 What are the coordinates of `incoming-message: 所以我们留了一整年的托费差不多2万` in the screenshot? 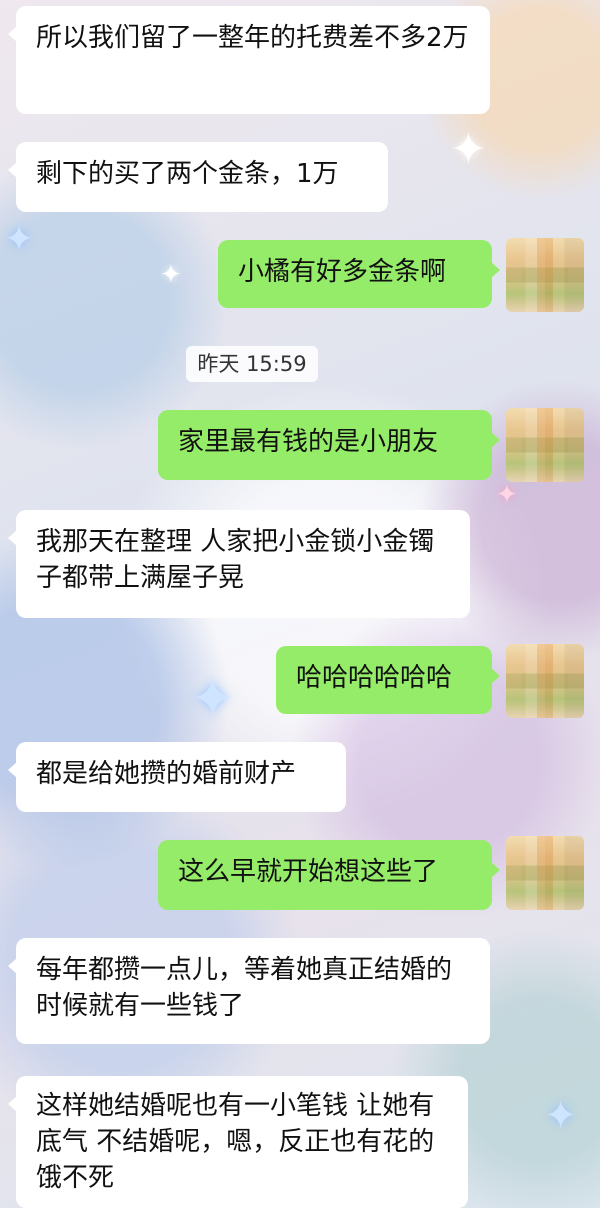 It's located at (249, 60).